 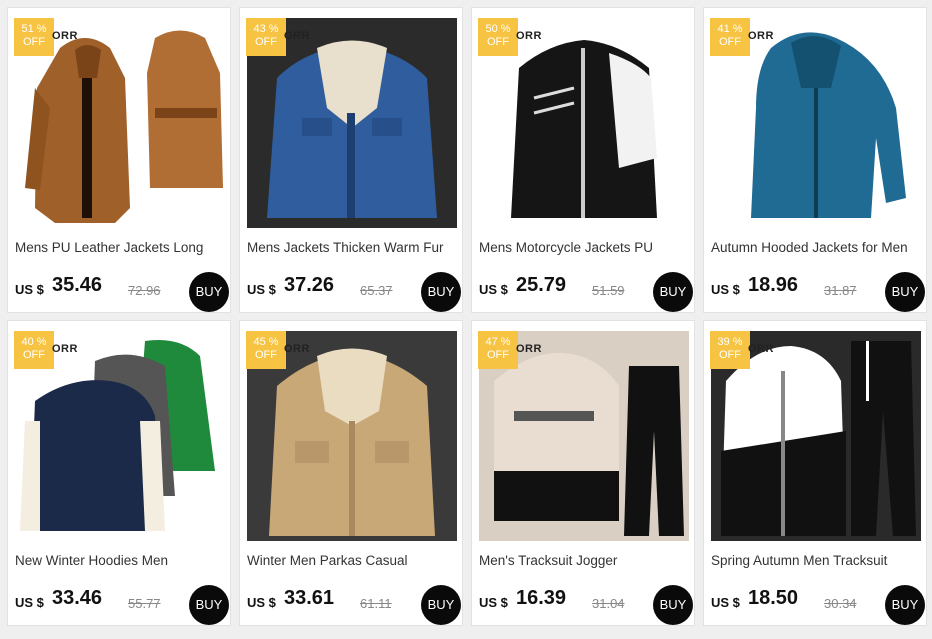 What do you see at coordinates (818, 292) in the screenshot?
I see `price-row: US $ 18.96 31.87 BUY` at bounding box center [818, 292].